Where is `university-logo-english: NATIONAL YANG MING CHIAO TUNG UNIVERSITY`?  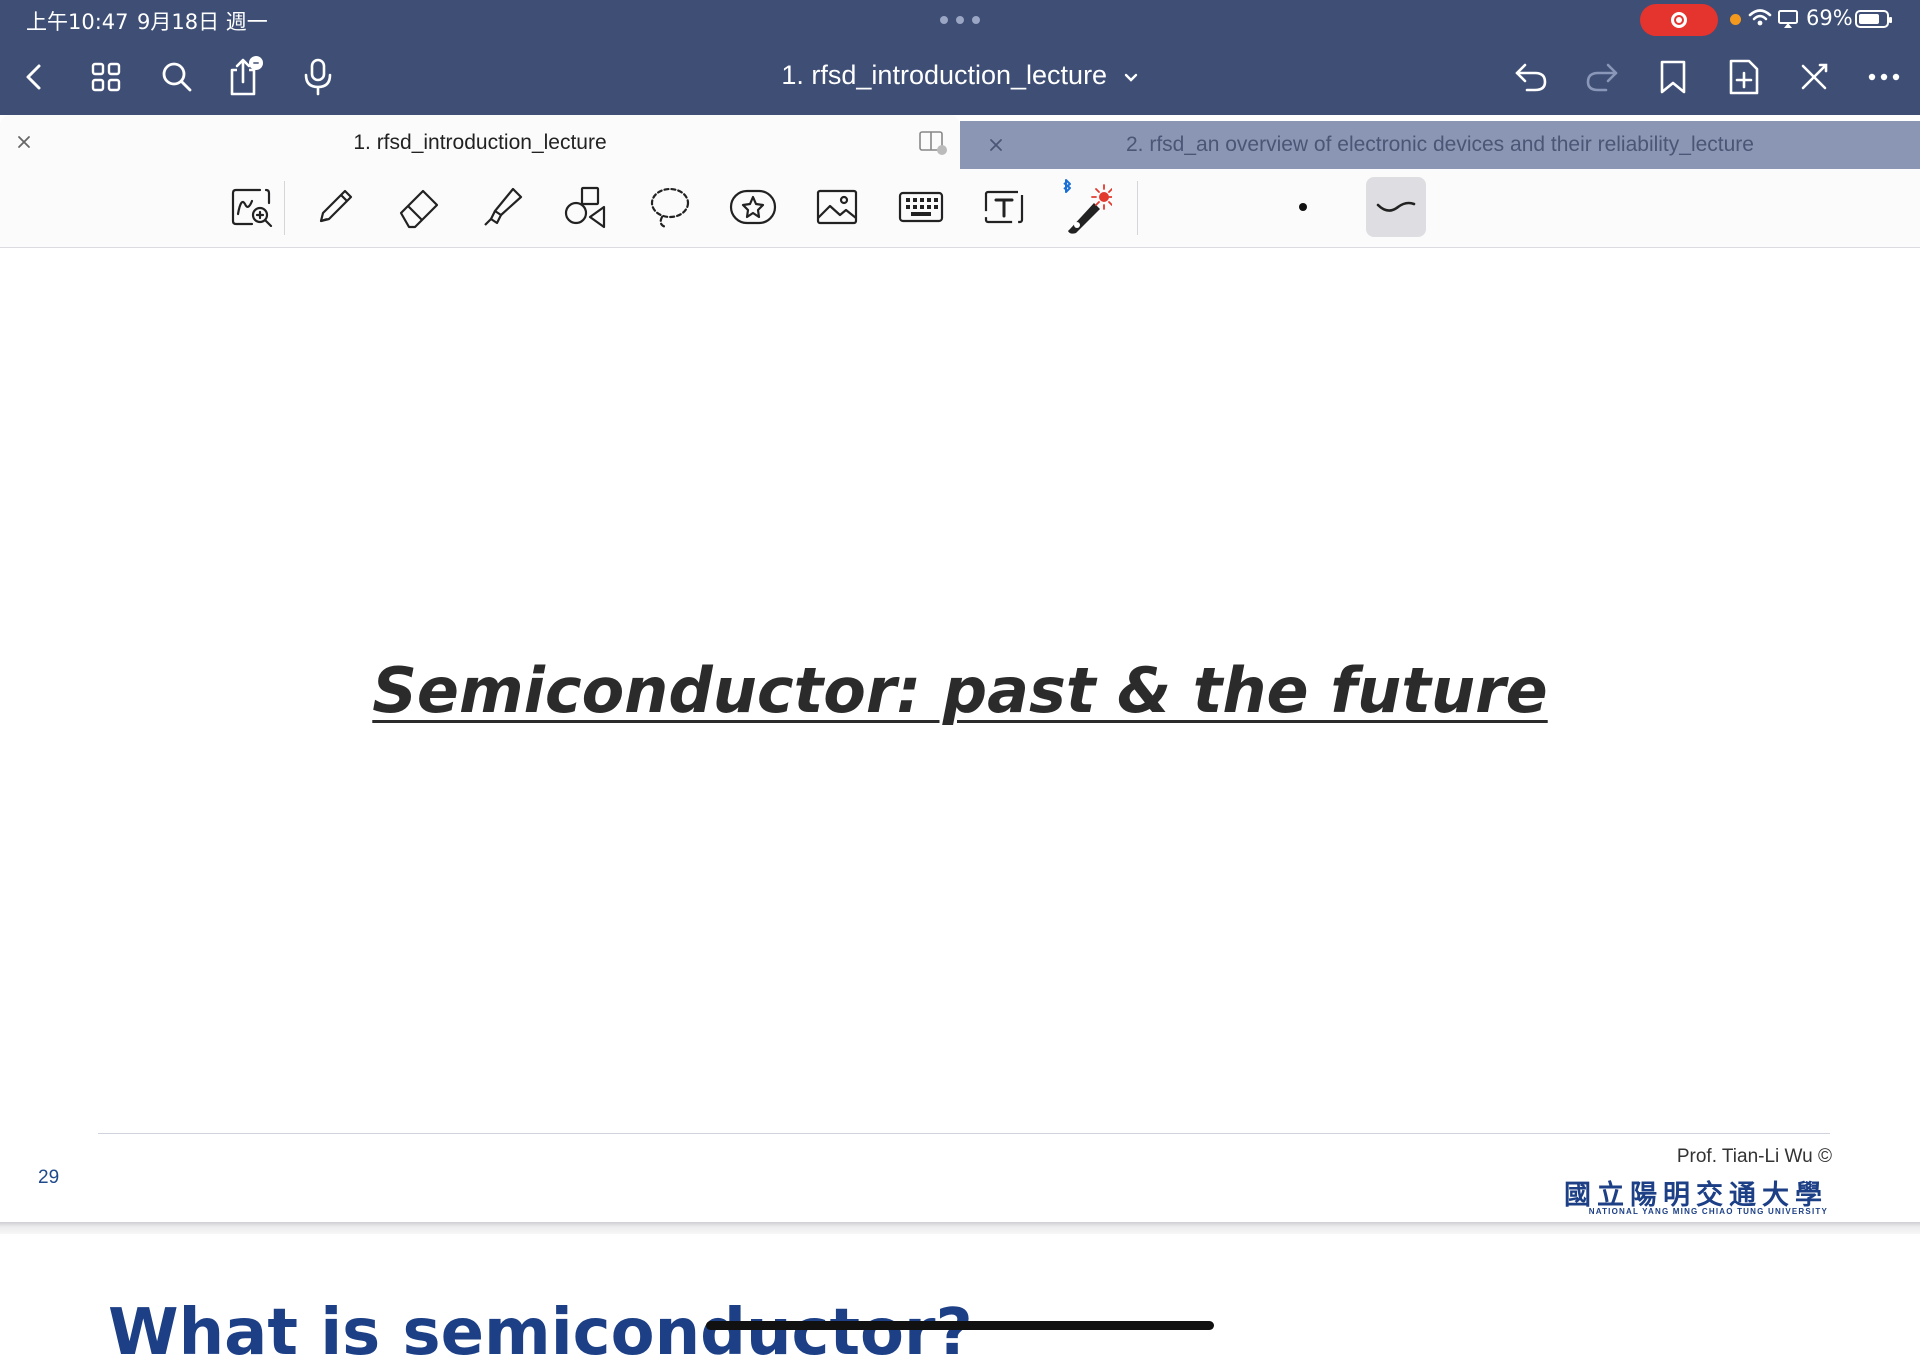
university-logo-english: NATIONAL YANG MING CHIAO TUNG UNIVERSITY is located at coordinates (1708, 1211).